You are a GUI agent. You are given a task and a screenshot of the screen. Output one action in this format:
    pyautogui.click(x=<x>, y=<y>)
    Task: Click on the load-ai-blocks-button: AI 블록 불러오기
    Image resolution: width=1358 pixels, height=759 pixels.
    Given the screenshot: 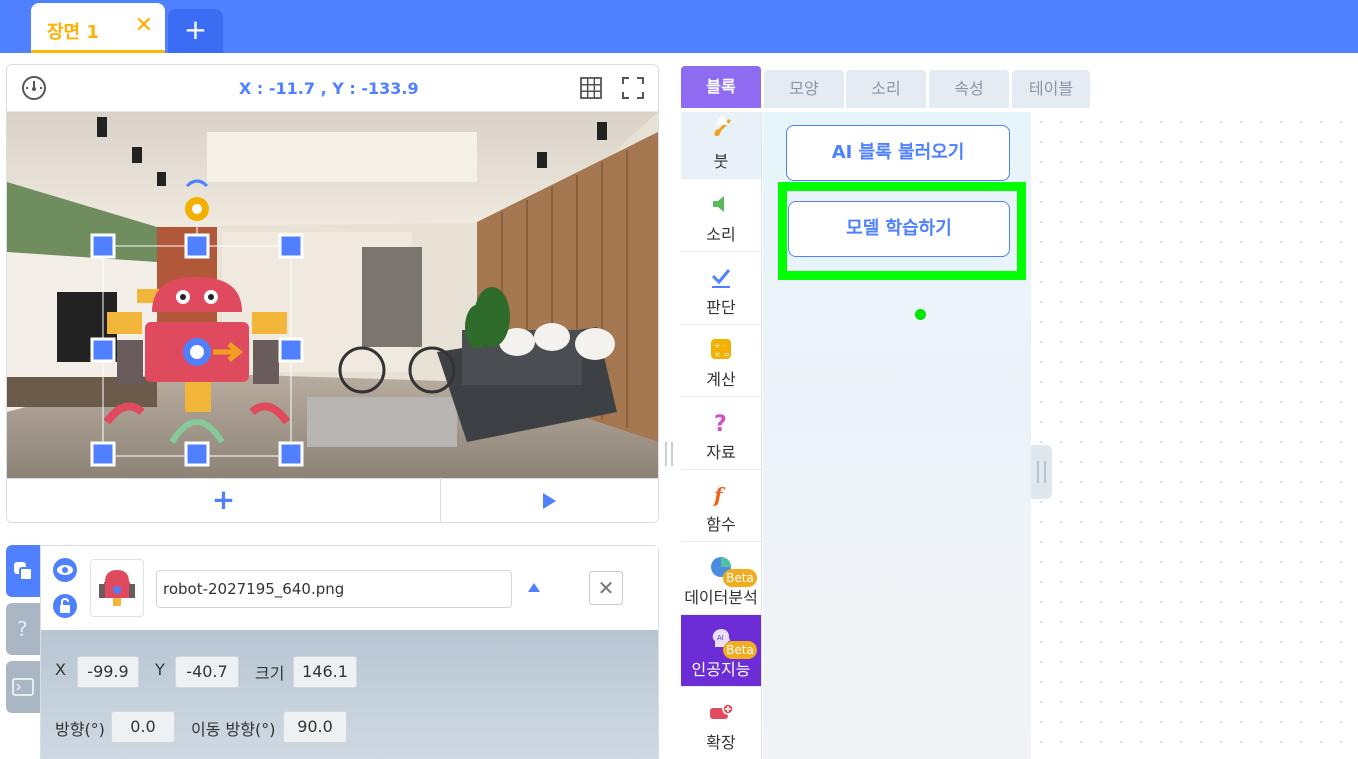 What is the action you would take?
    pyautogui.click(x=898, y=153)
    